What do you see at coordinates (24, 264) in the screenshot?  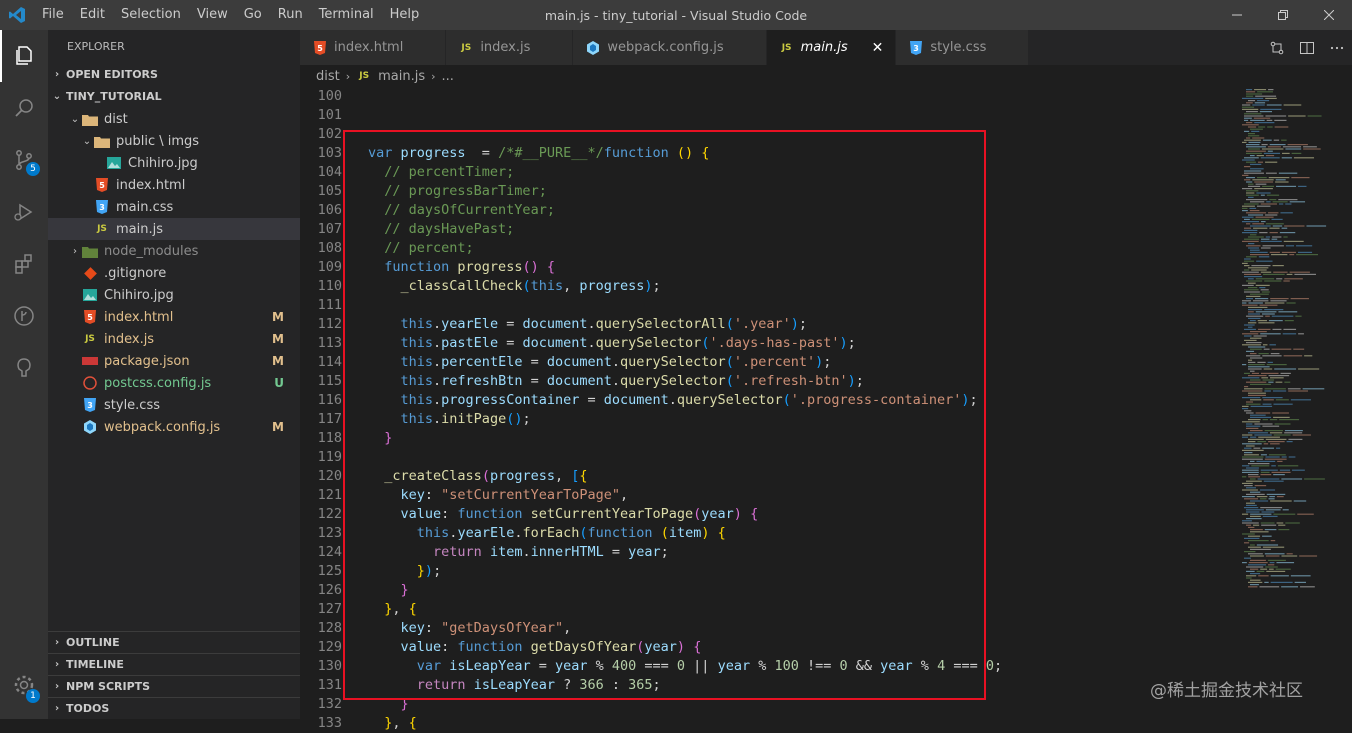 I see `extensions-icon` at bounding box center [24, 264].